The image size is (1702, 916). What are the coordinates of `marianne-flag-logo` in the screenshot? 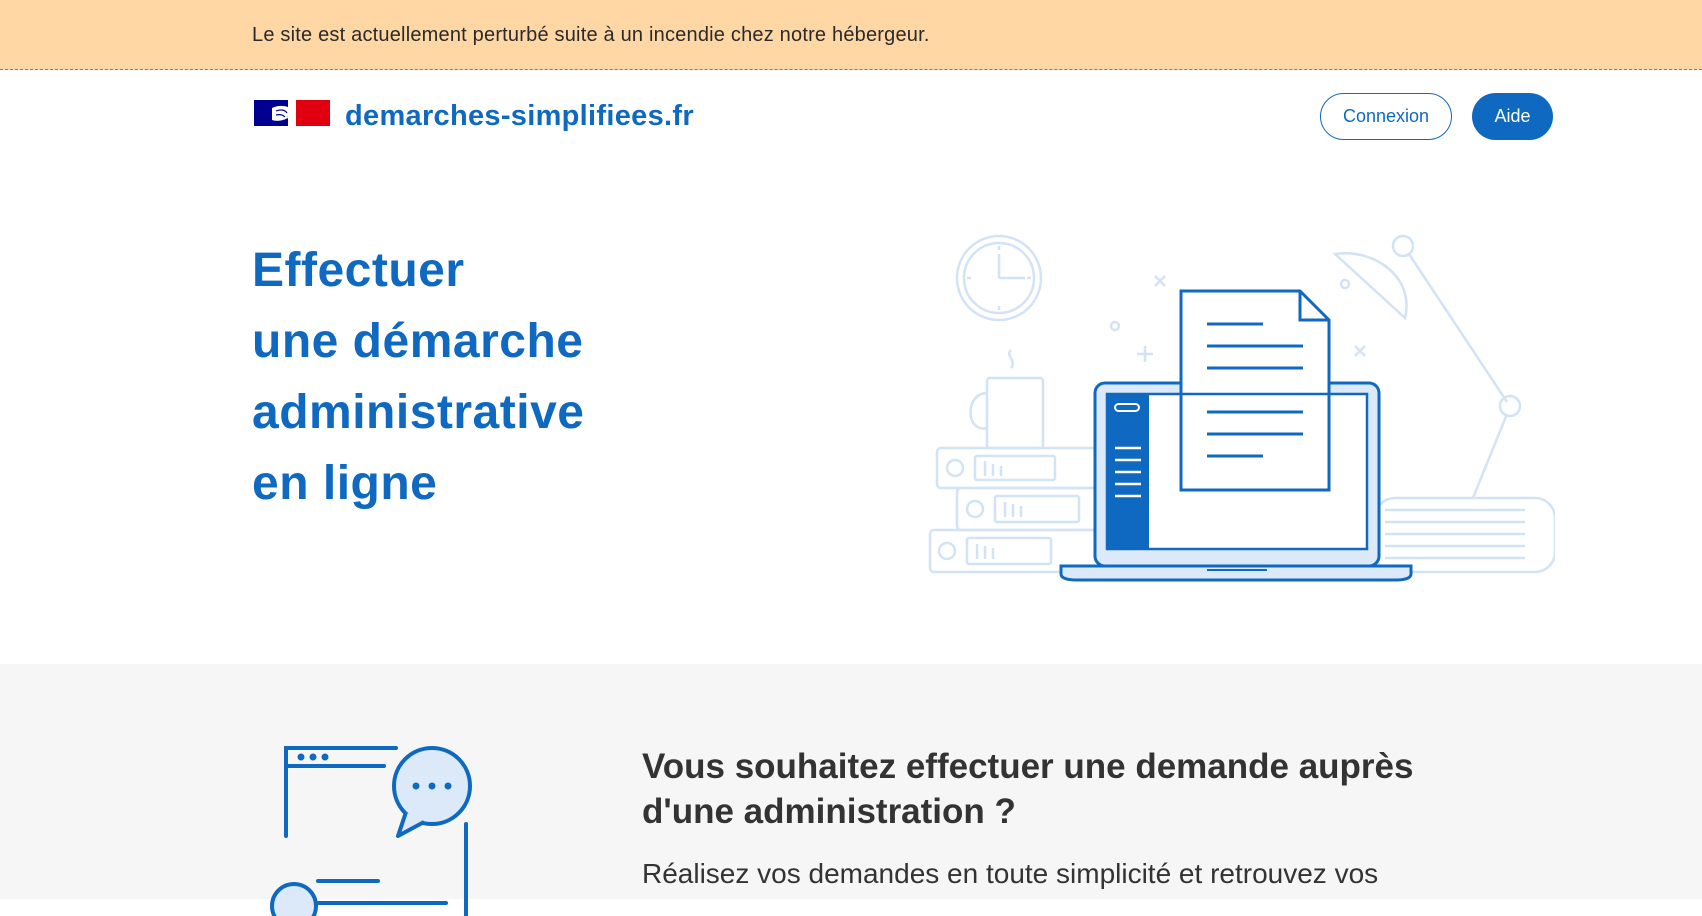 It's located at (292, 113).